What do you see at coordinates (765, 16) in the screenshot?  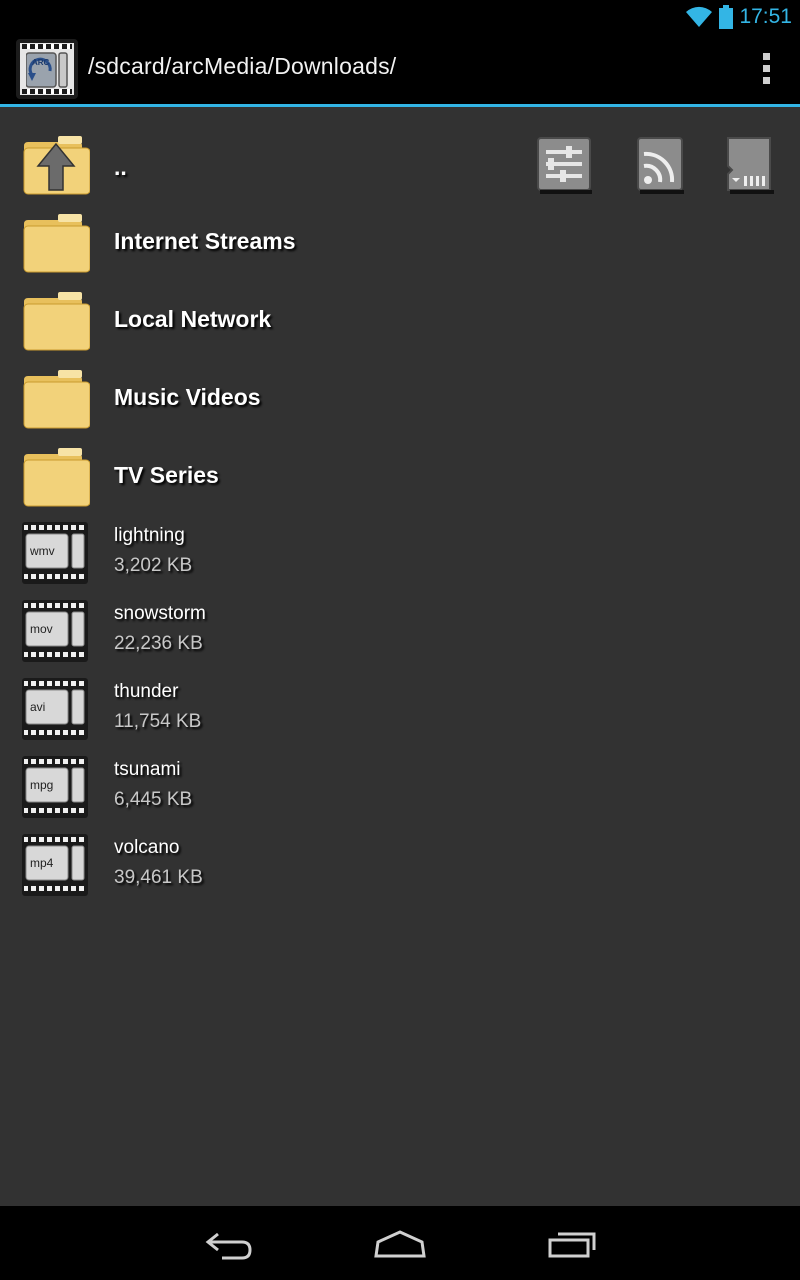 I see `clock: 17:51` at bounding box center [765, 16].